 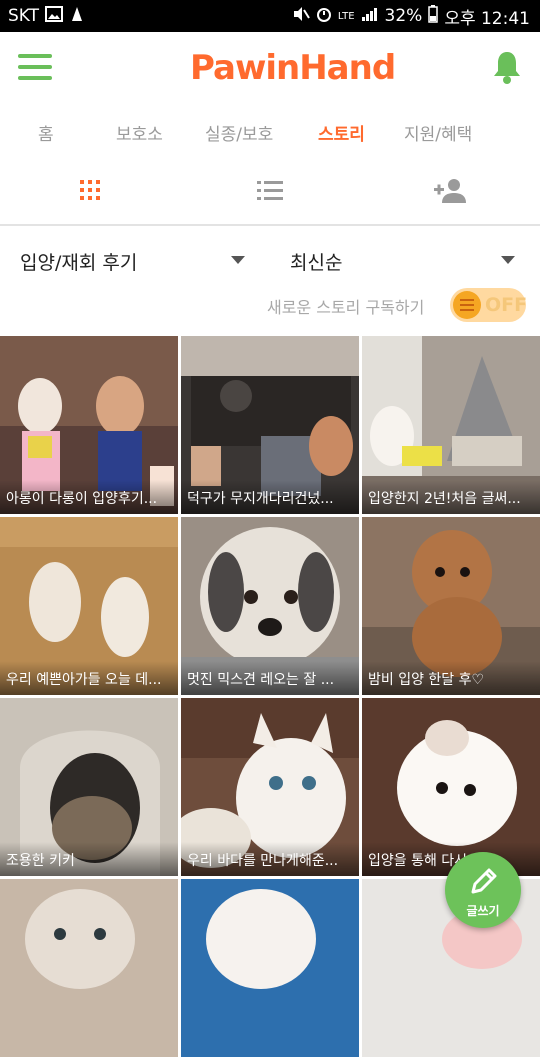 I want to click on tab-story: 스토리, so click(x=341, y=132).